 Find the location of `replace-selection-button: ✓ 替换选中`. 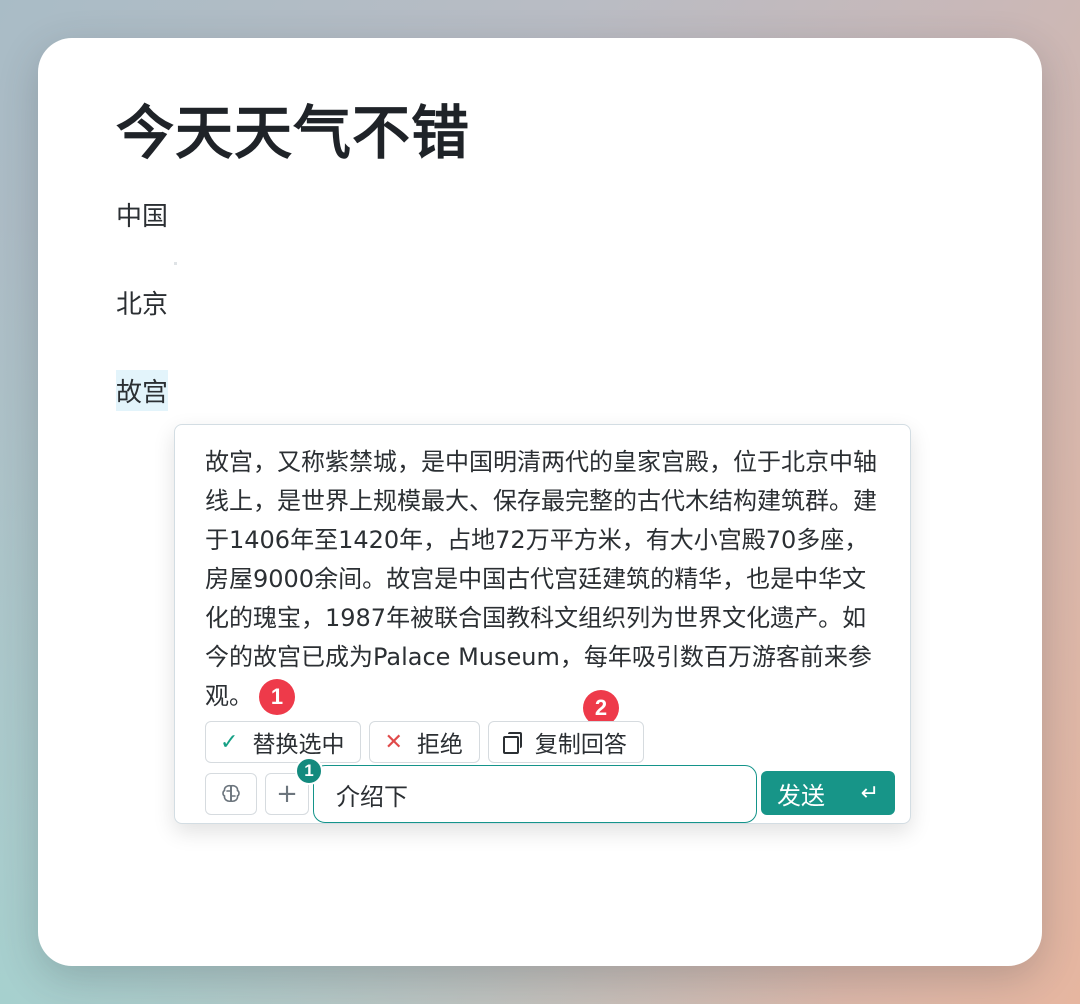

replace-selection-button: ✓ 替换选中 is located at coordinates (283, 742).